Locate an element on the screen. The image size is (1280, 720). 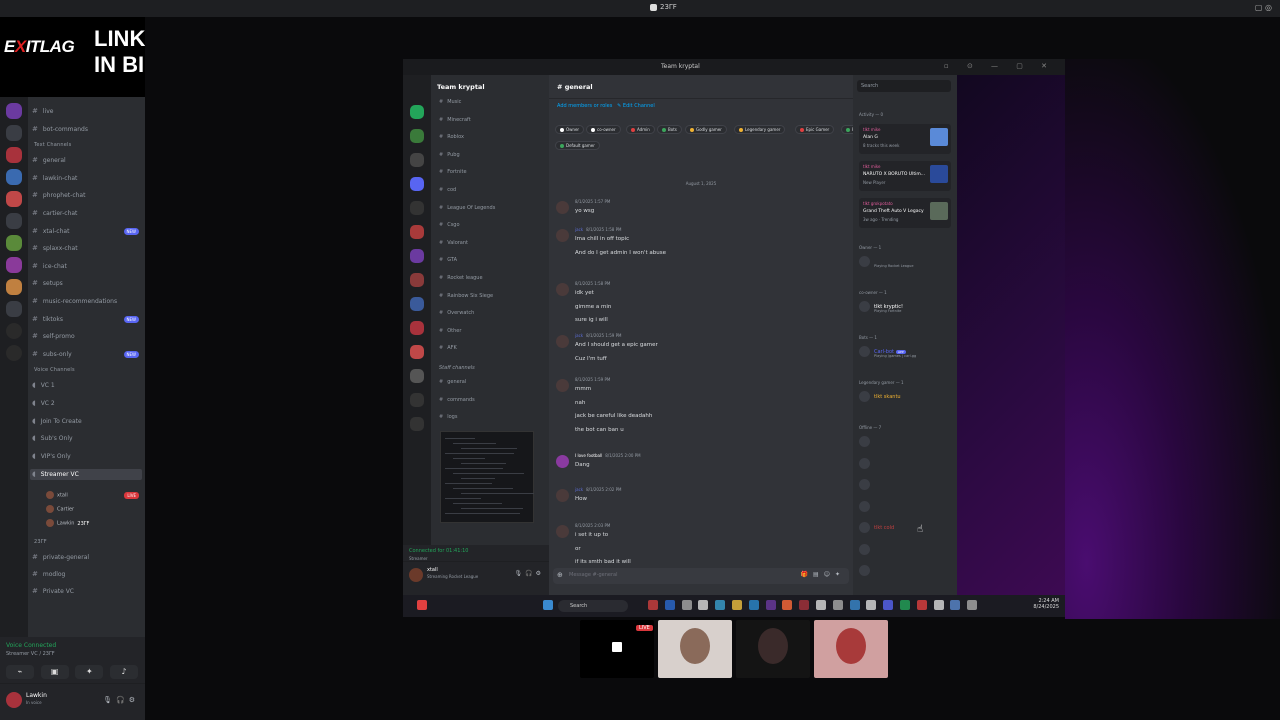
text-channel: # live is located at coordinates (42, 111).